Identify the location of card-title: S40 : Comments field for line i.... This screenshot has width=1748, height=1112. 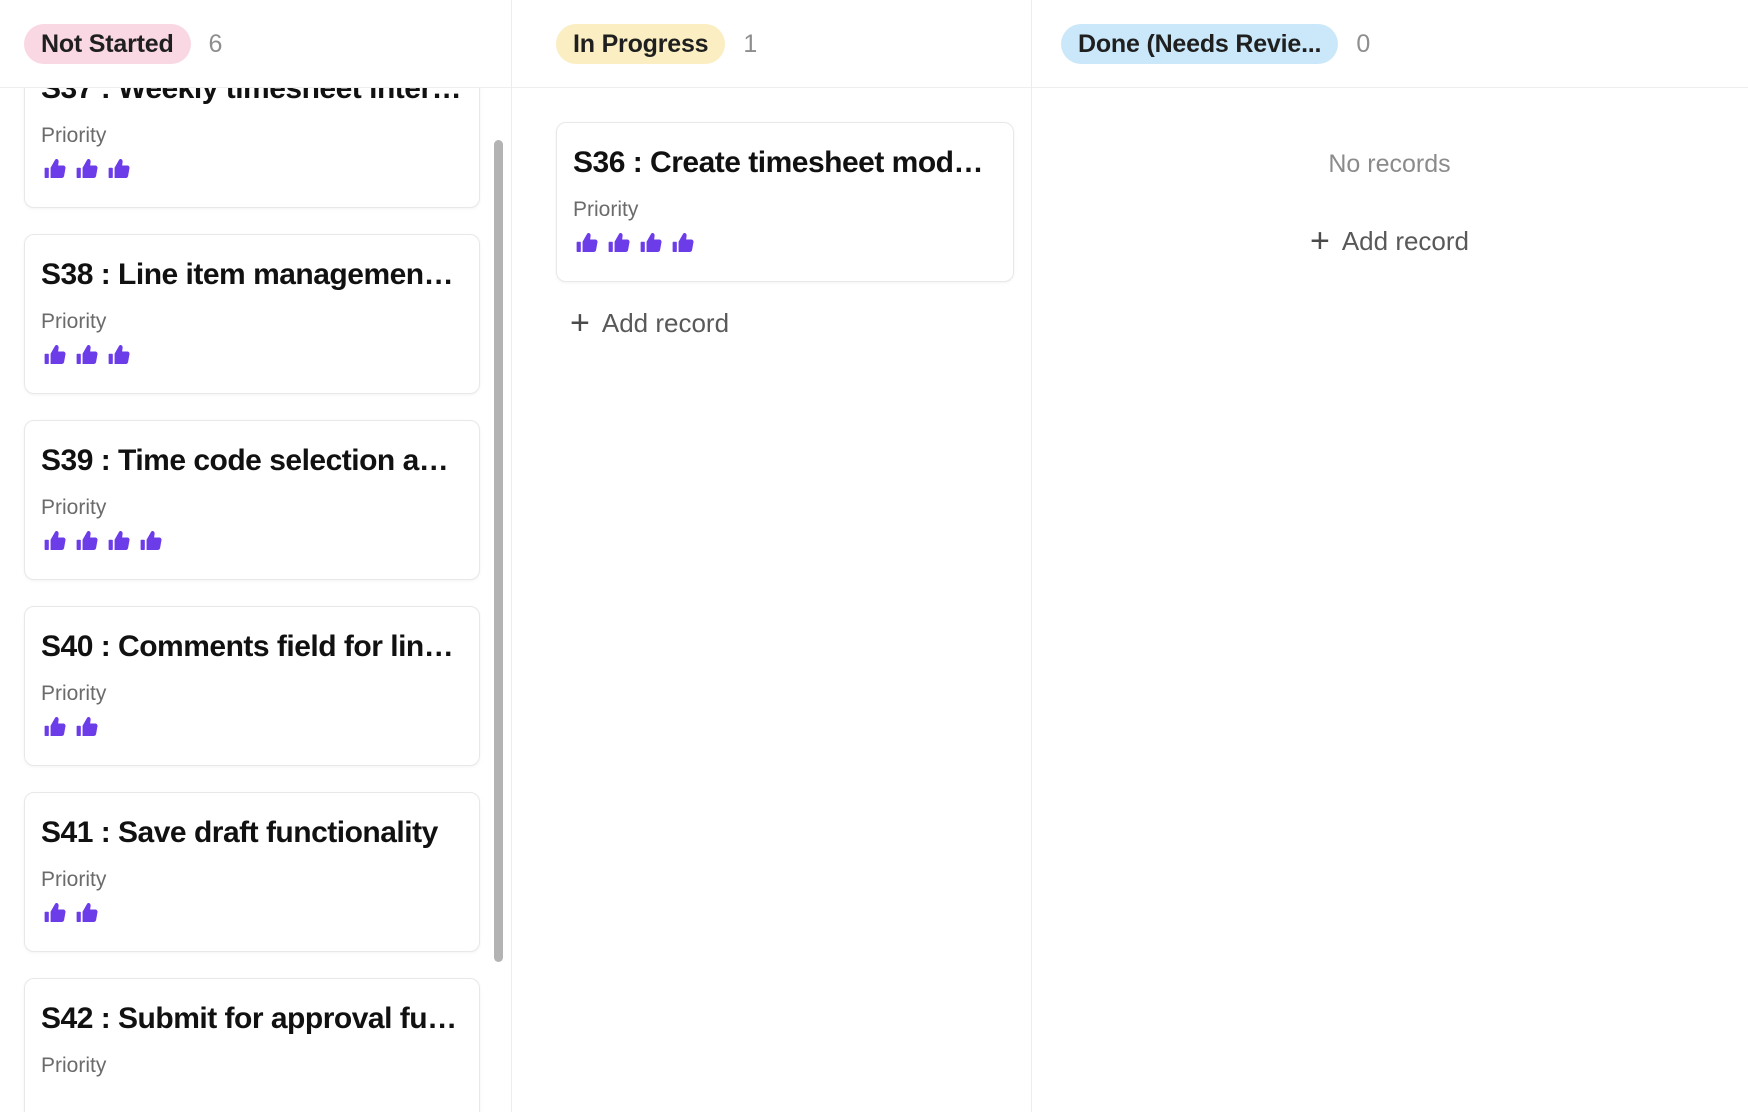
(252, 646).